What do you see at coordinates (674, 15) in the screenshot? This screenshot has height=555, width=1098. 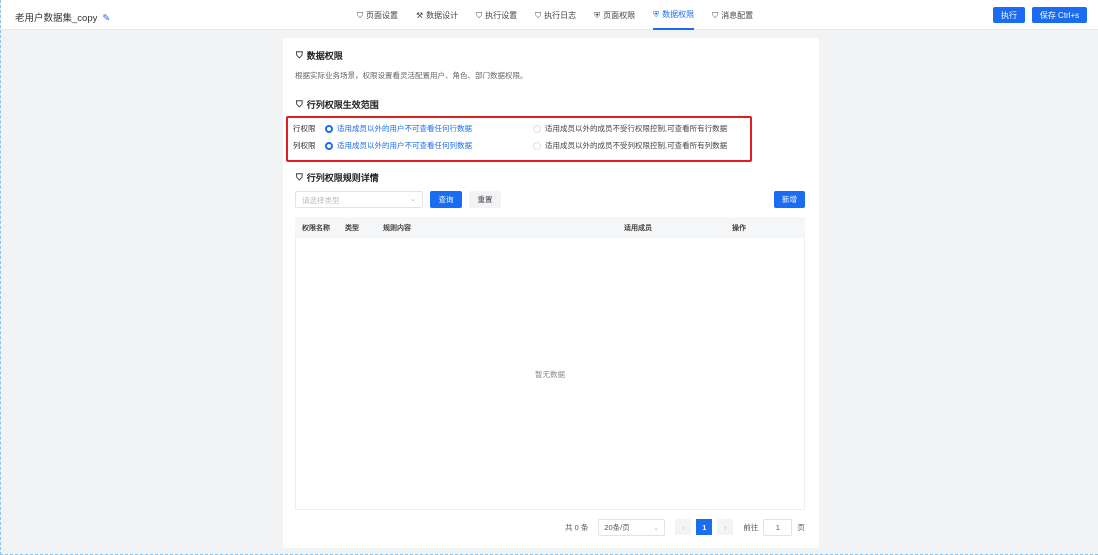 I see `tab-data-permission: ⛨ 数据权限` at bounding box center [674, 15].